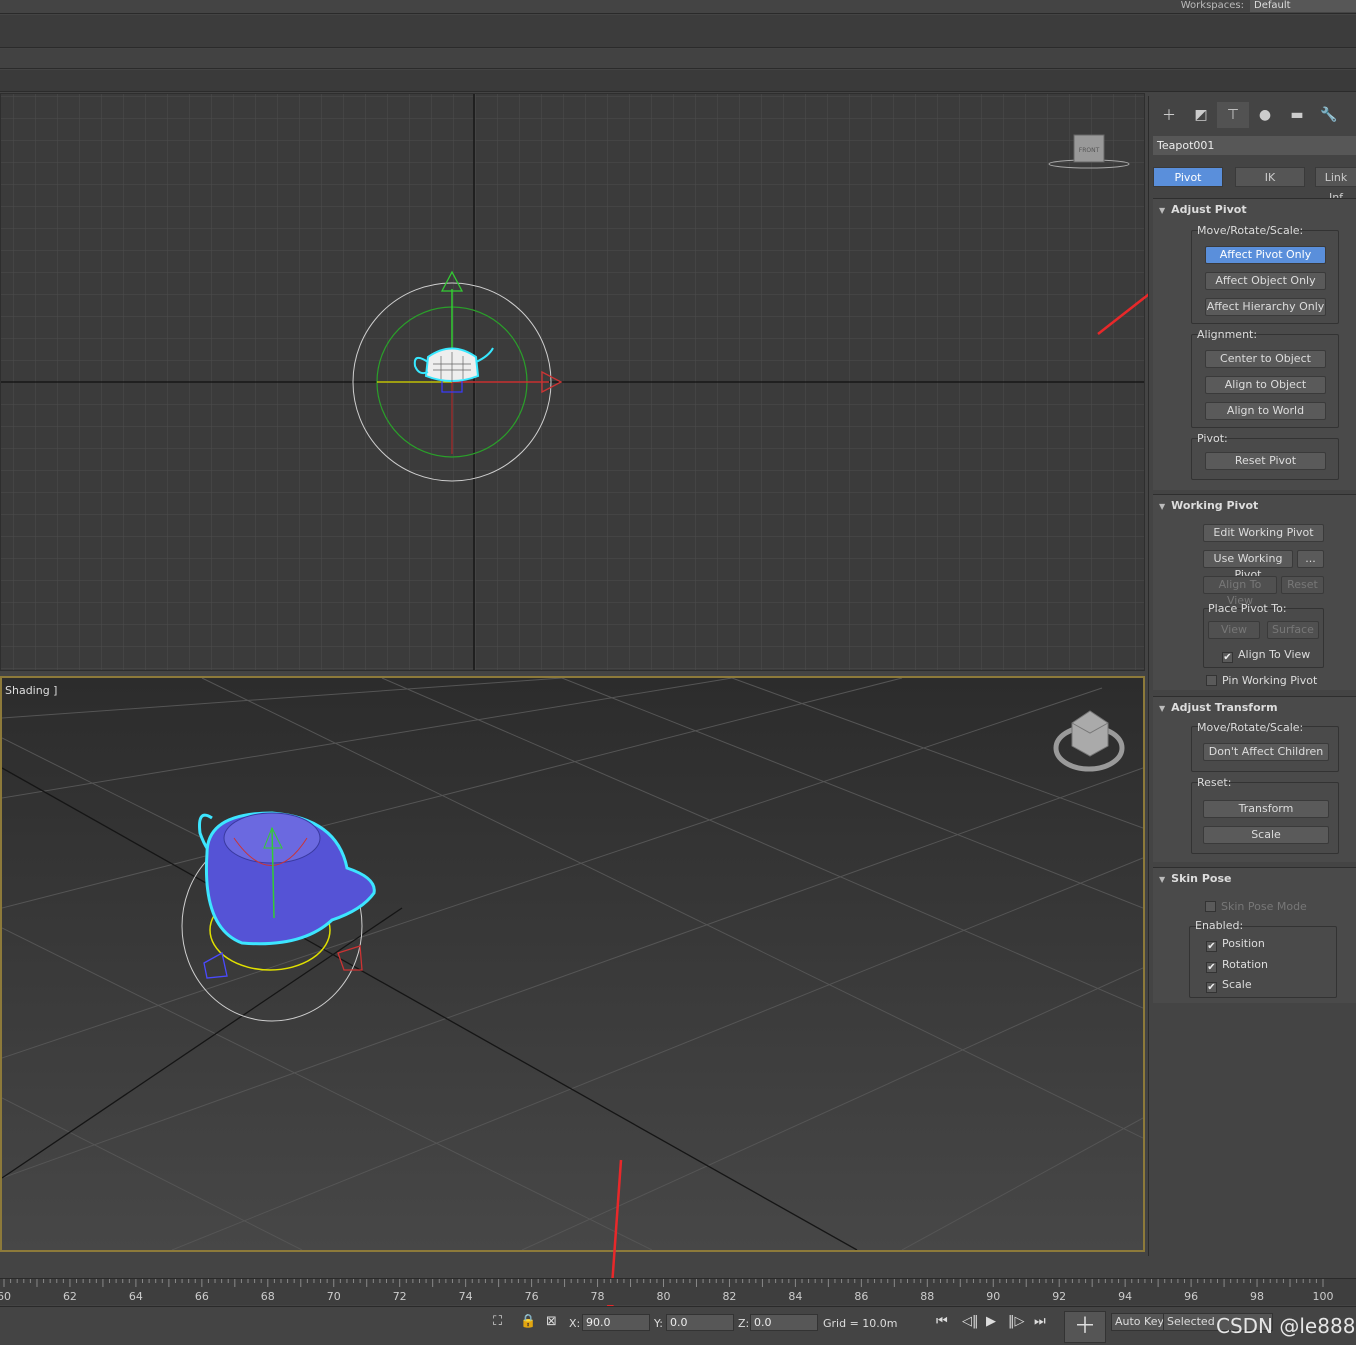  Describe the element at coordinates (991, 1321) in the screenshot. I see `play-icon: ▶` at that location.